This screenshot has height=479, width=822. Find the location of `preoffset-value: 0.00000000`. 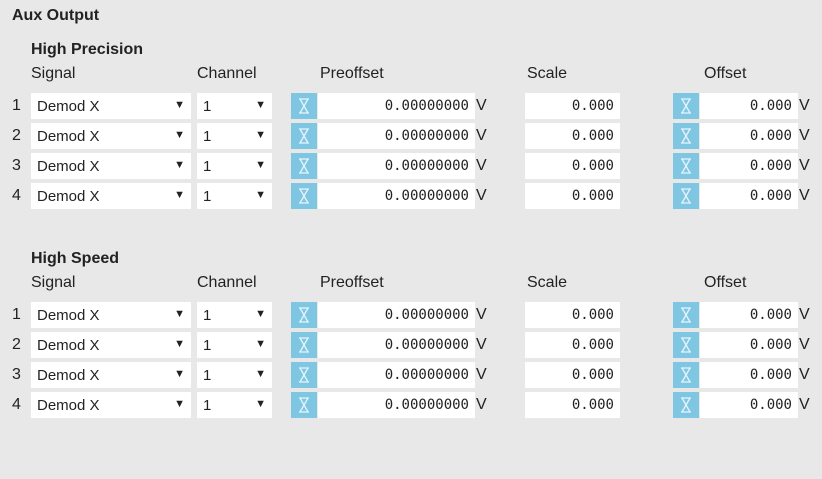

preoffset-value: 0.00000000 is located at coordinates (426, 136).